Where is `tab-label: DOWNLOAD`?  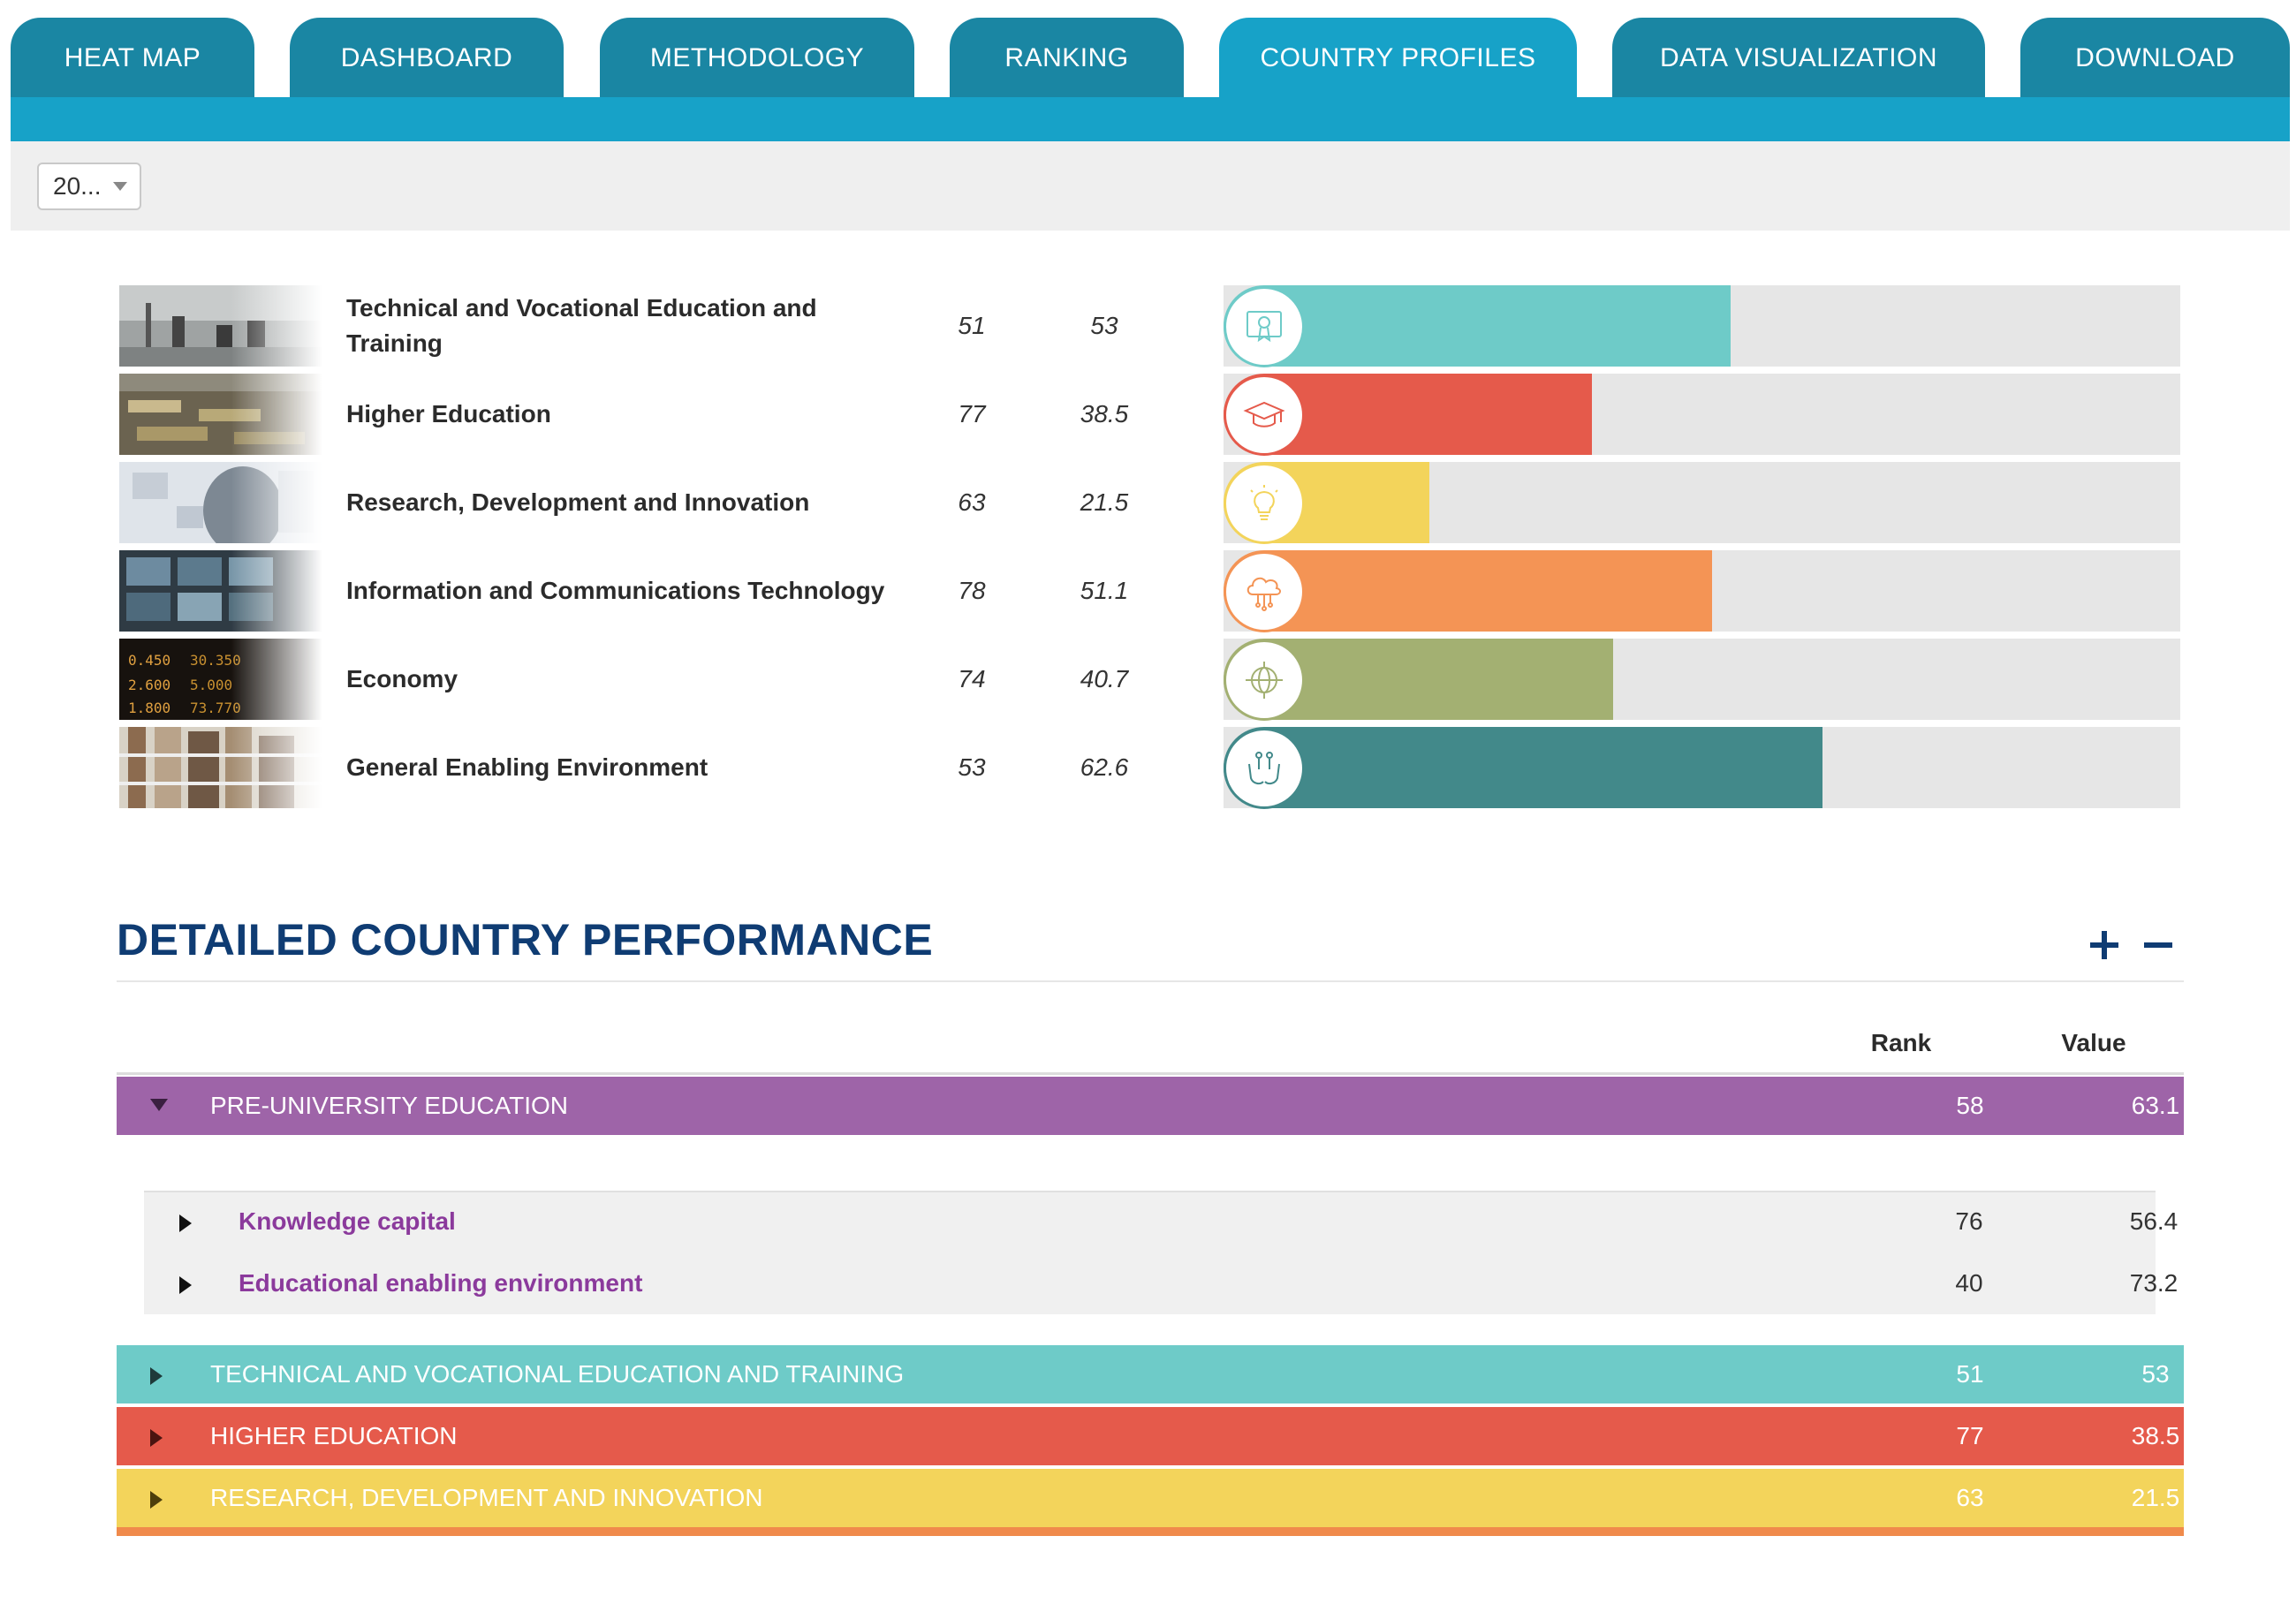
tab-label: DOWNLOAD is located at coordinates (2155, 58).